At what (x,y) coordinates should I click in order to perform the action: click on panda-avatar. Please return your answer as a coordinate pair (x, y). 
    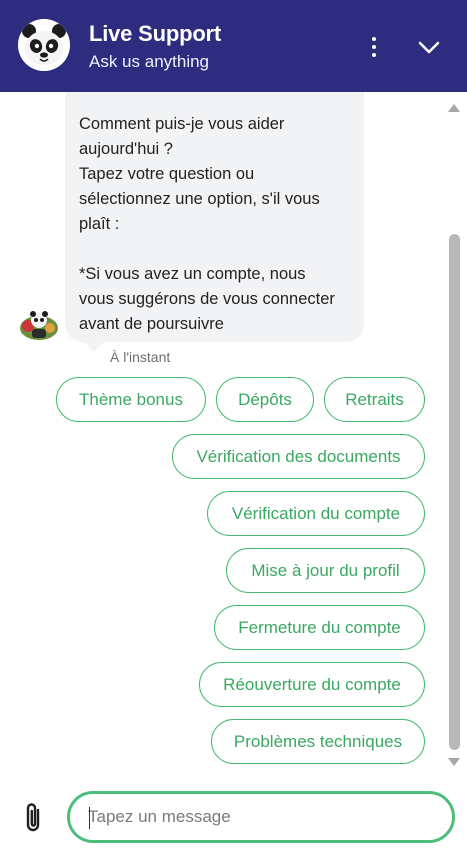
    Looking at the image, I should click on (44, 45).